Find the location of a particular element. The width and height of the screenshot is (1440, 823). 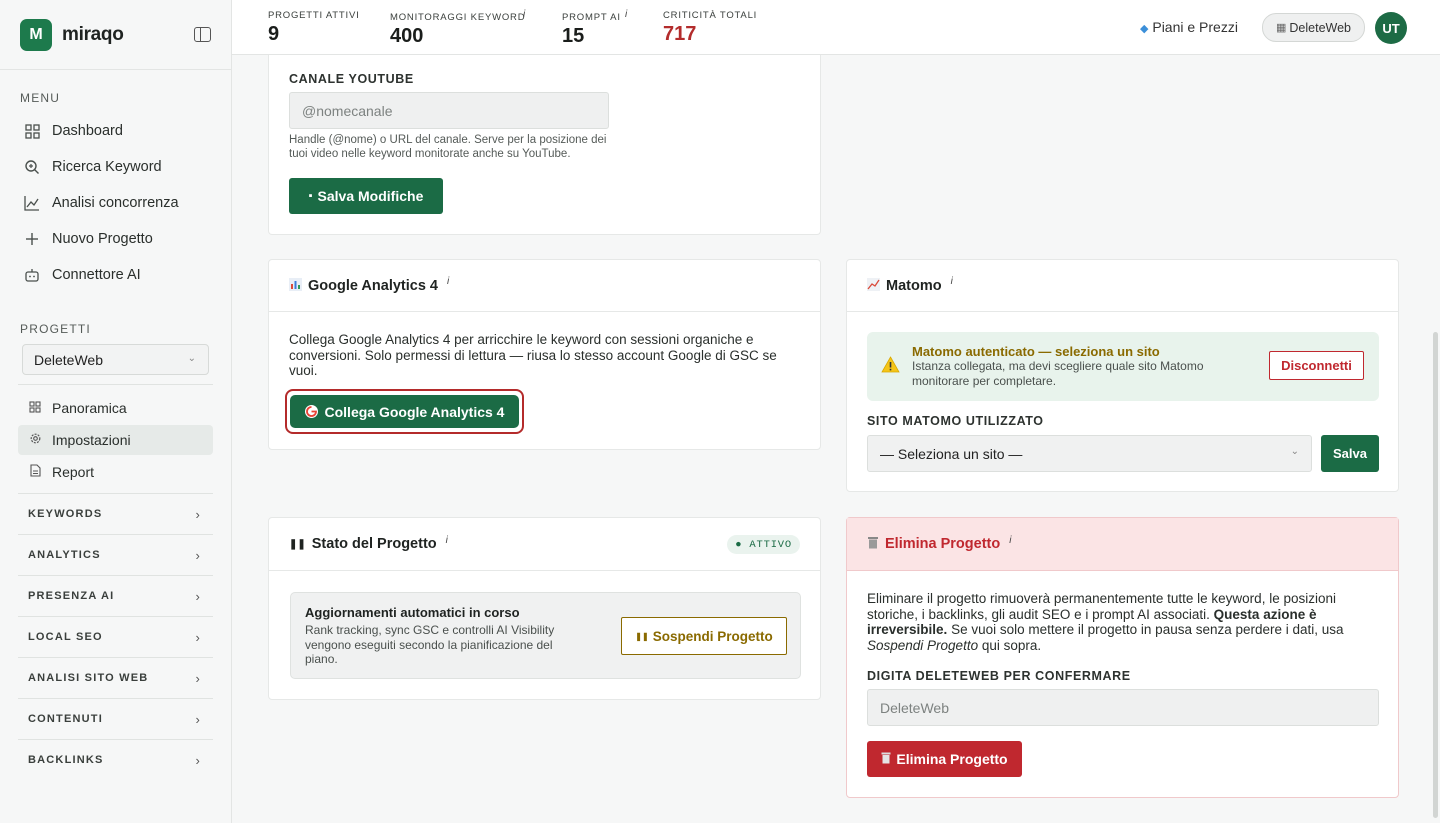

bar-chart-icon is located at coordinates (295, 285).